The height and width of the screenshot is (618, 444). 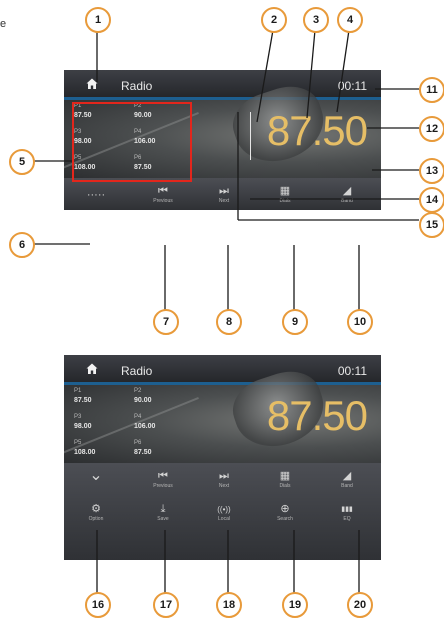 I want to click on callout-13: 13, so click(x=431, y=171).